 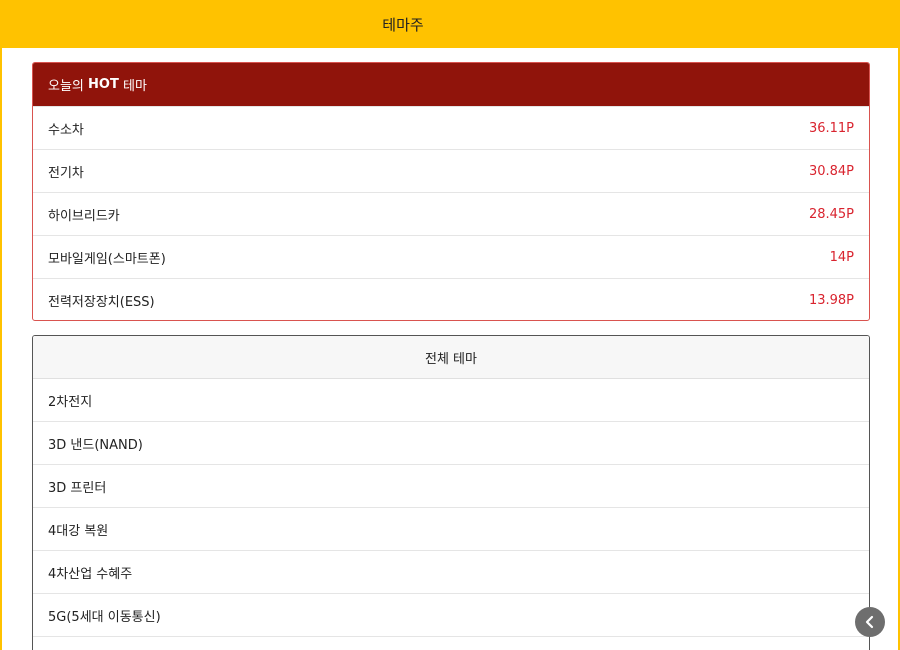 What do you see at coordinates (77, 488) in the screenshot?
I see `theme-name: 3D 프린터` at bounding box center [77, 488].